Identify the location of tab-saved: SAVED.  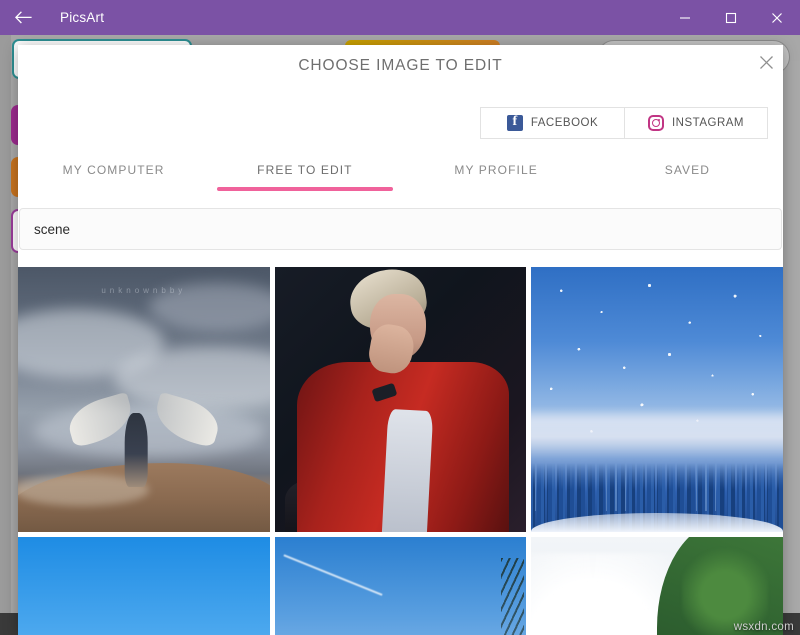
(687, 173).